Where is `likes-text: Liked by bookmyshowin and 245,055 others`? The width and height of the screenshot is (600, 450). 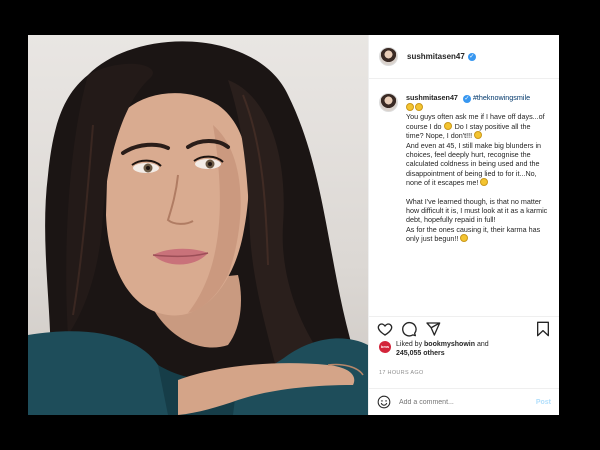
likes-text: Liked by bookmyshowin and 245,055 others is located at coordinates (442, 349).